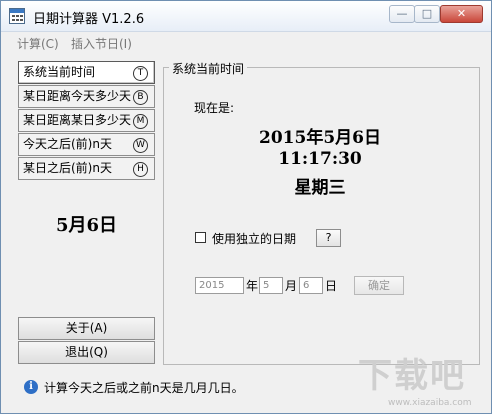  Describe the element at coordinates (208, 68) in the screenshot. I see `group-title: 系统当前时间` at that location.